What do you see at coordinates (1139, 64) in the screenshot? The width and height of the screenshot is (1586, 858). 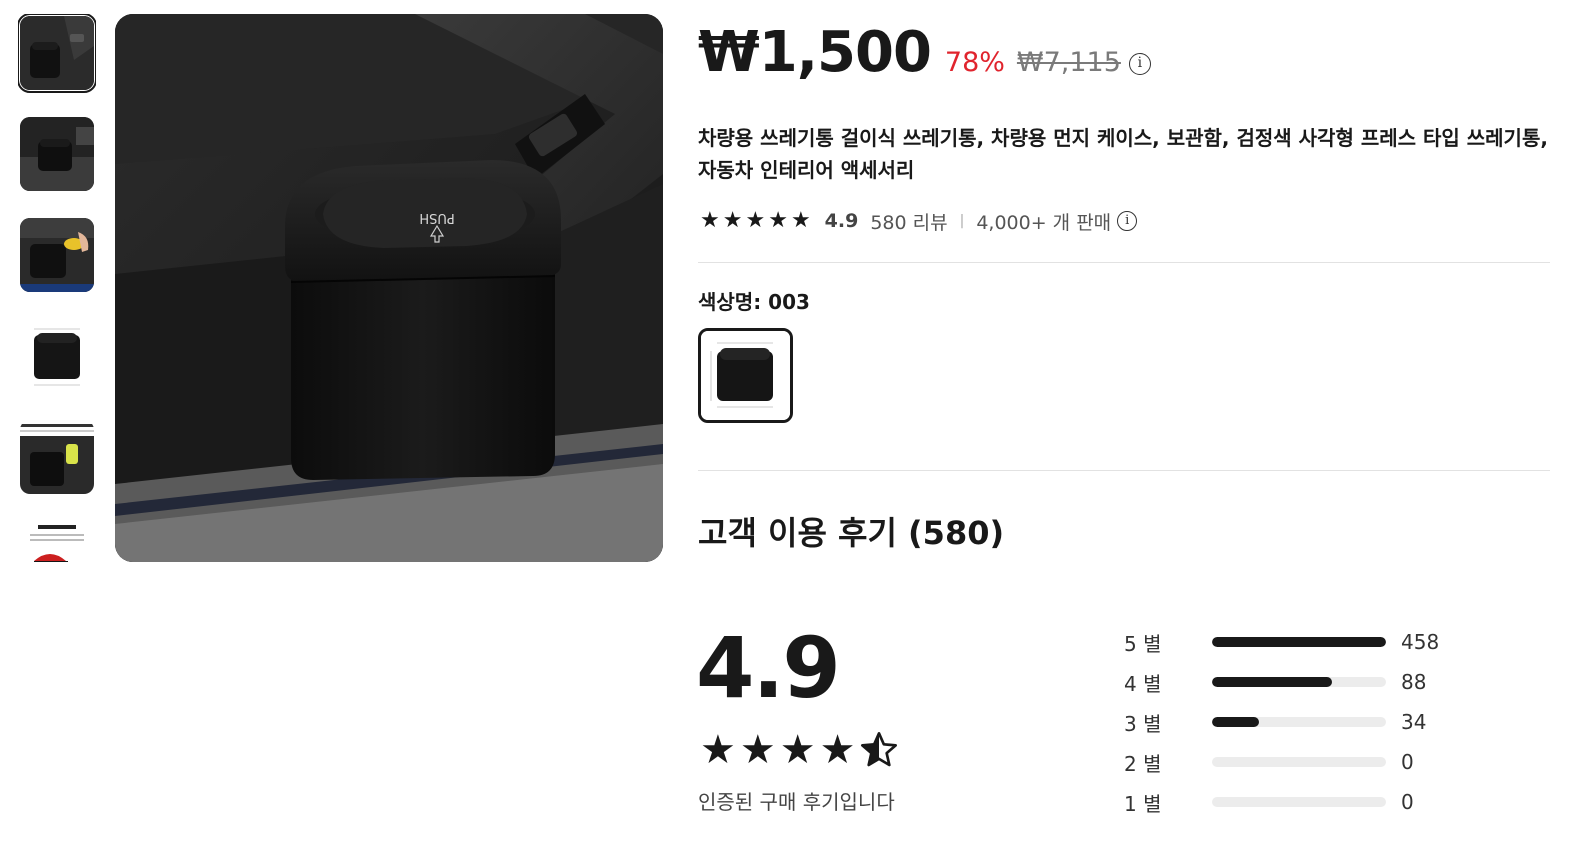 I see `info-icon: i` at bounding box center [1139, 64].